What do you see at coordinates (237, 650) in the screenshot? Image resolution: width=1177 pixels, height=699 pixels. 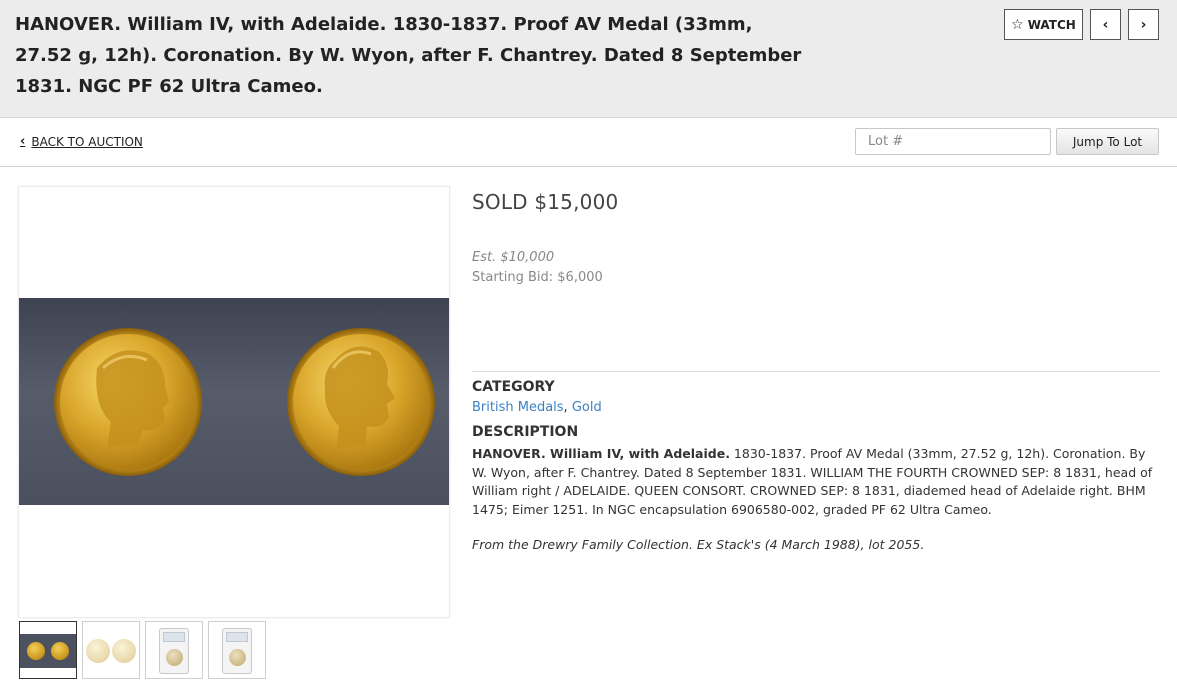 I see `thumbnail-slab-back` at bounding box center [237, 650].